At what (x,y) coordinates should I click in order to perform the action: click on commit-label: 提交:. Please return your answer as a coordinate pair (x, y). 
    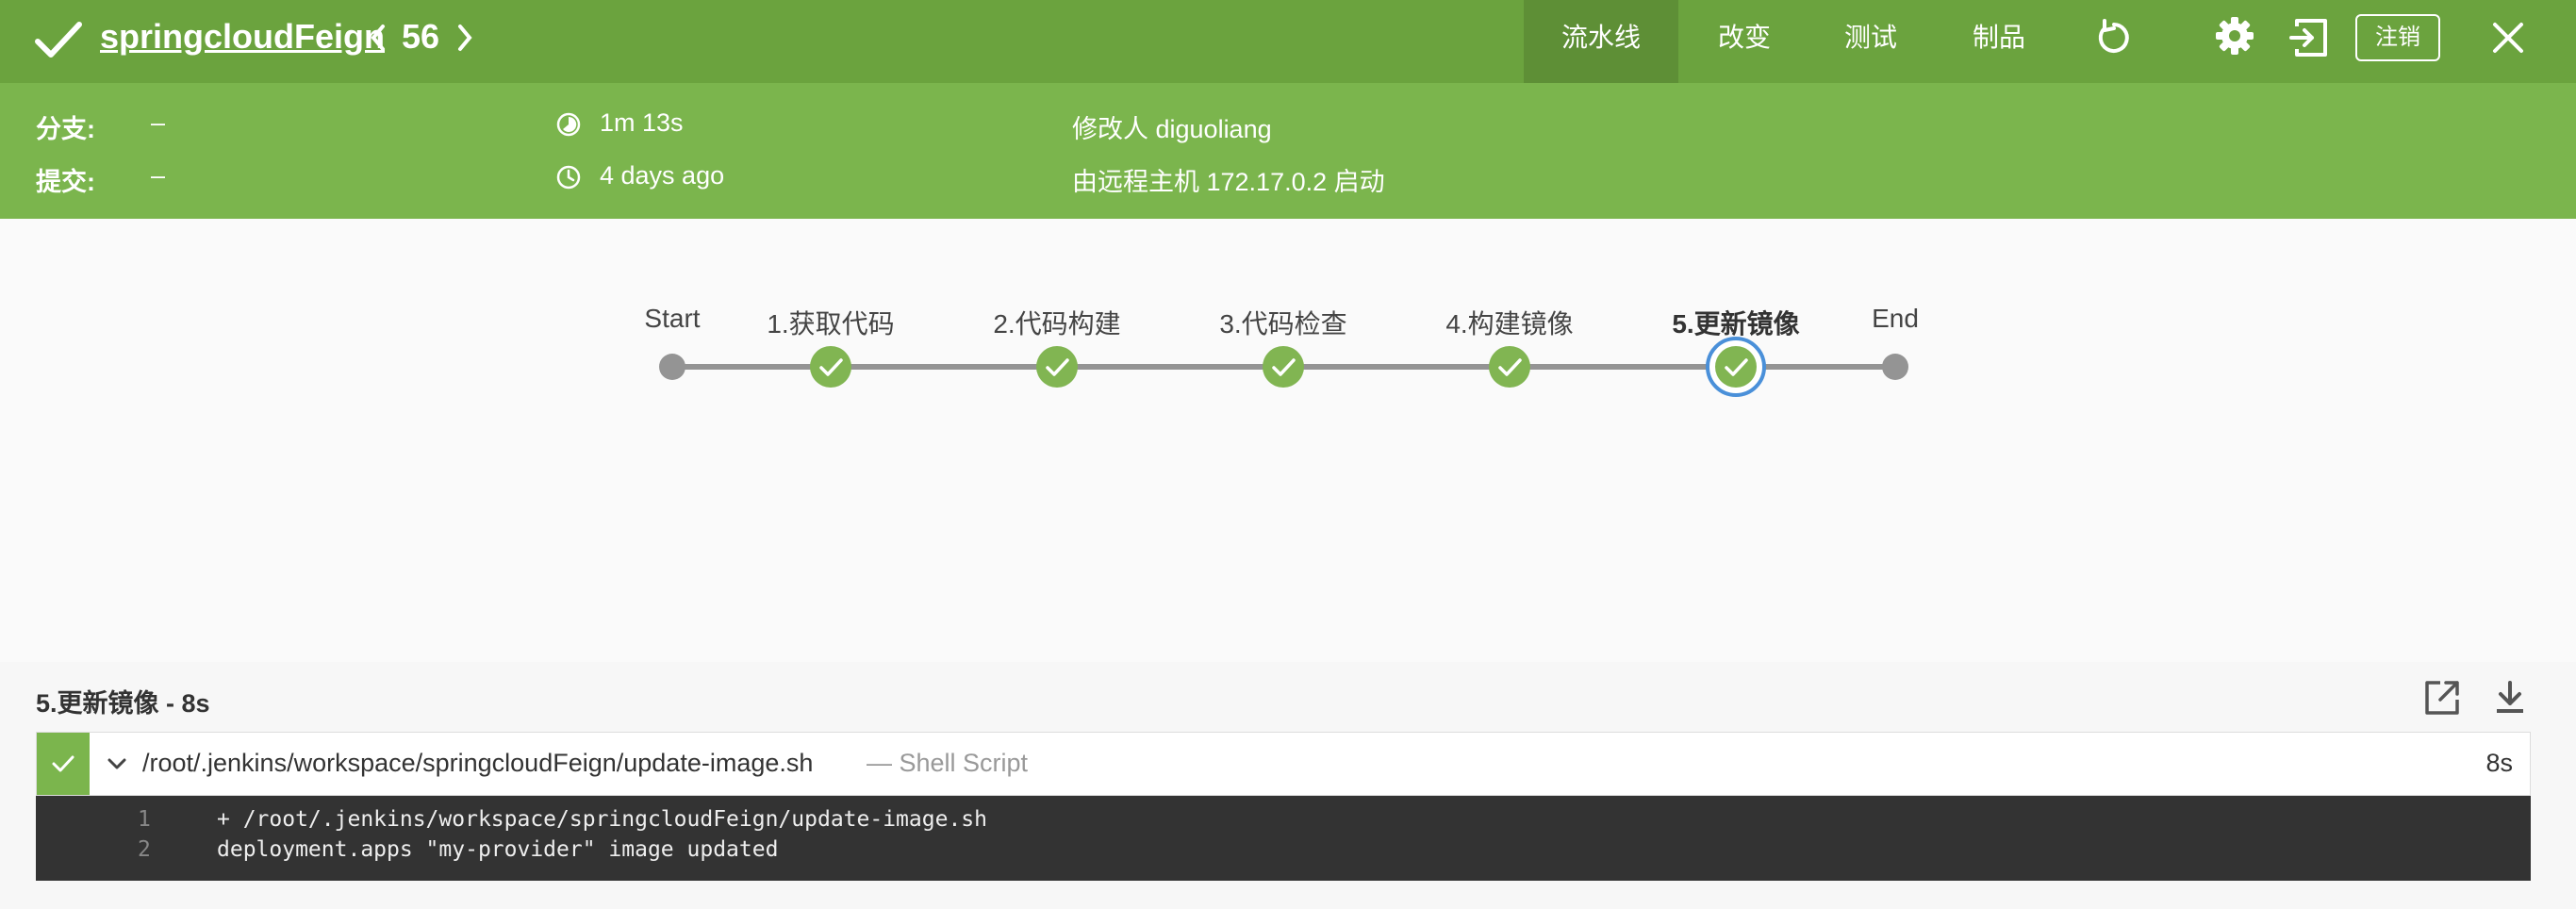
    Looking at the image, I should click on (65, 182).